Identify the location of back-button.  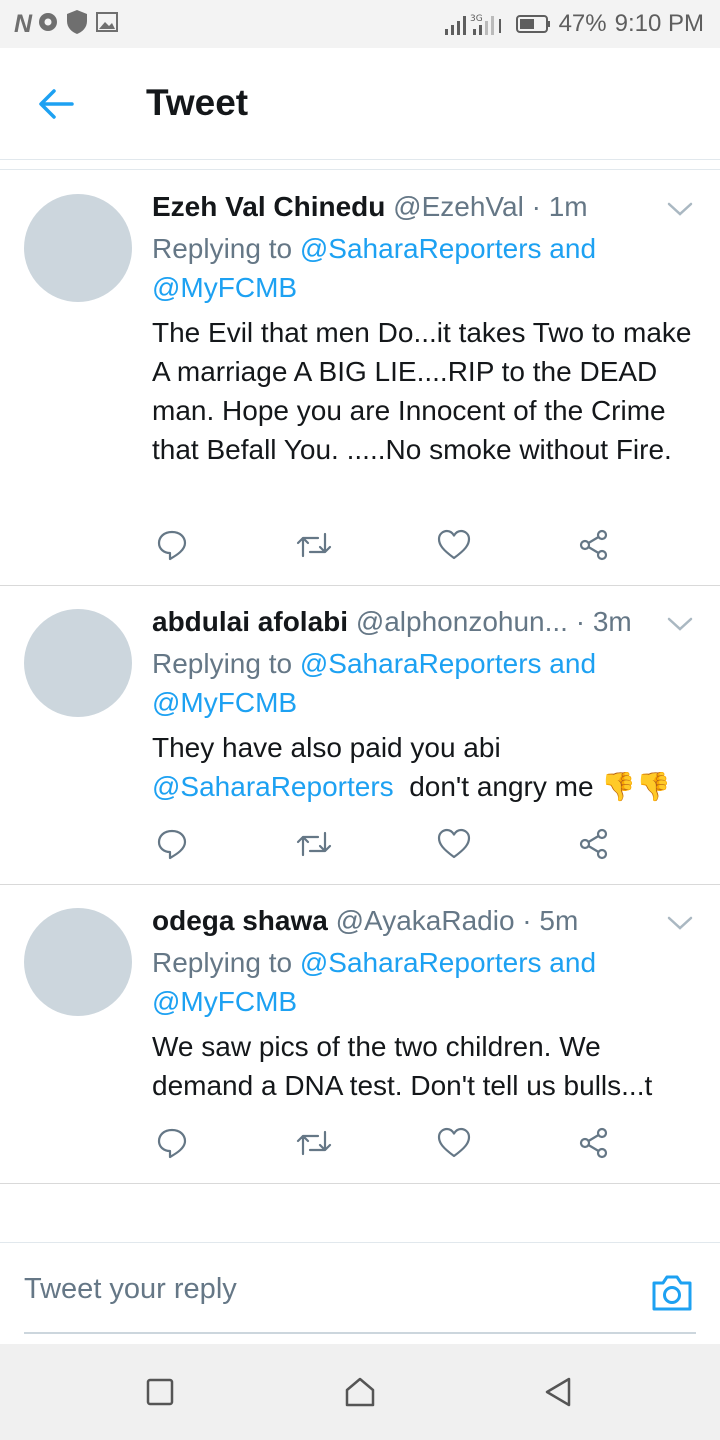
(56, 104).